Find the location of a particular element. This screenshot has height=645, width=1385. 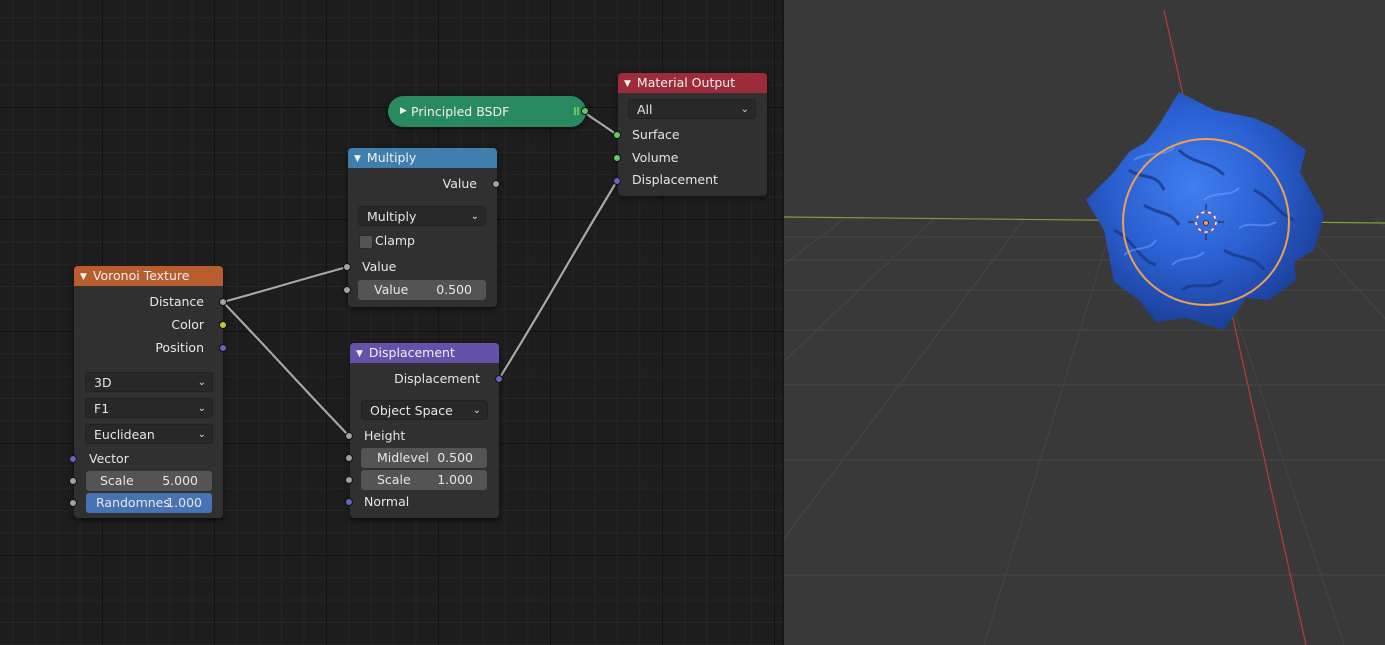

voronoi-header: ▼ Voronoi Texture is located at coordinates (148, 276).